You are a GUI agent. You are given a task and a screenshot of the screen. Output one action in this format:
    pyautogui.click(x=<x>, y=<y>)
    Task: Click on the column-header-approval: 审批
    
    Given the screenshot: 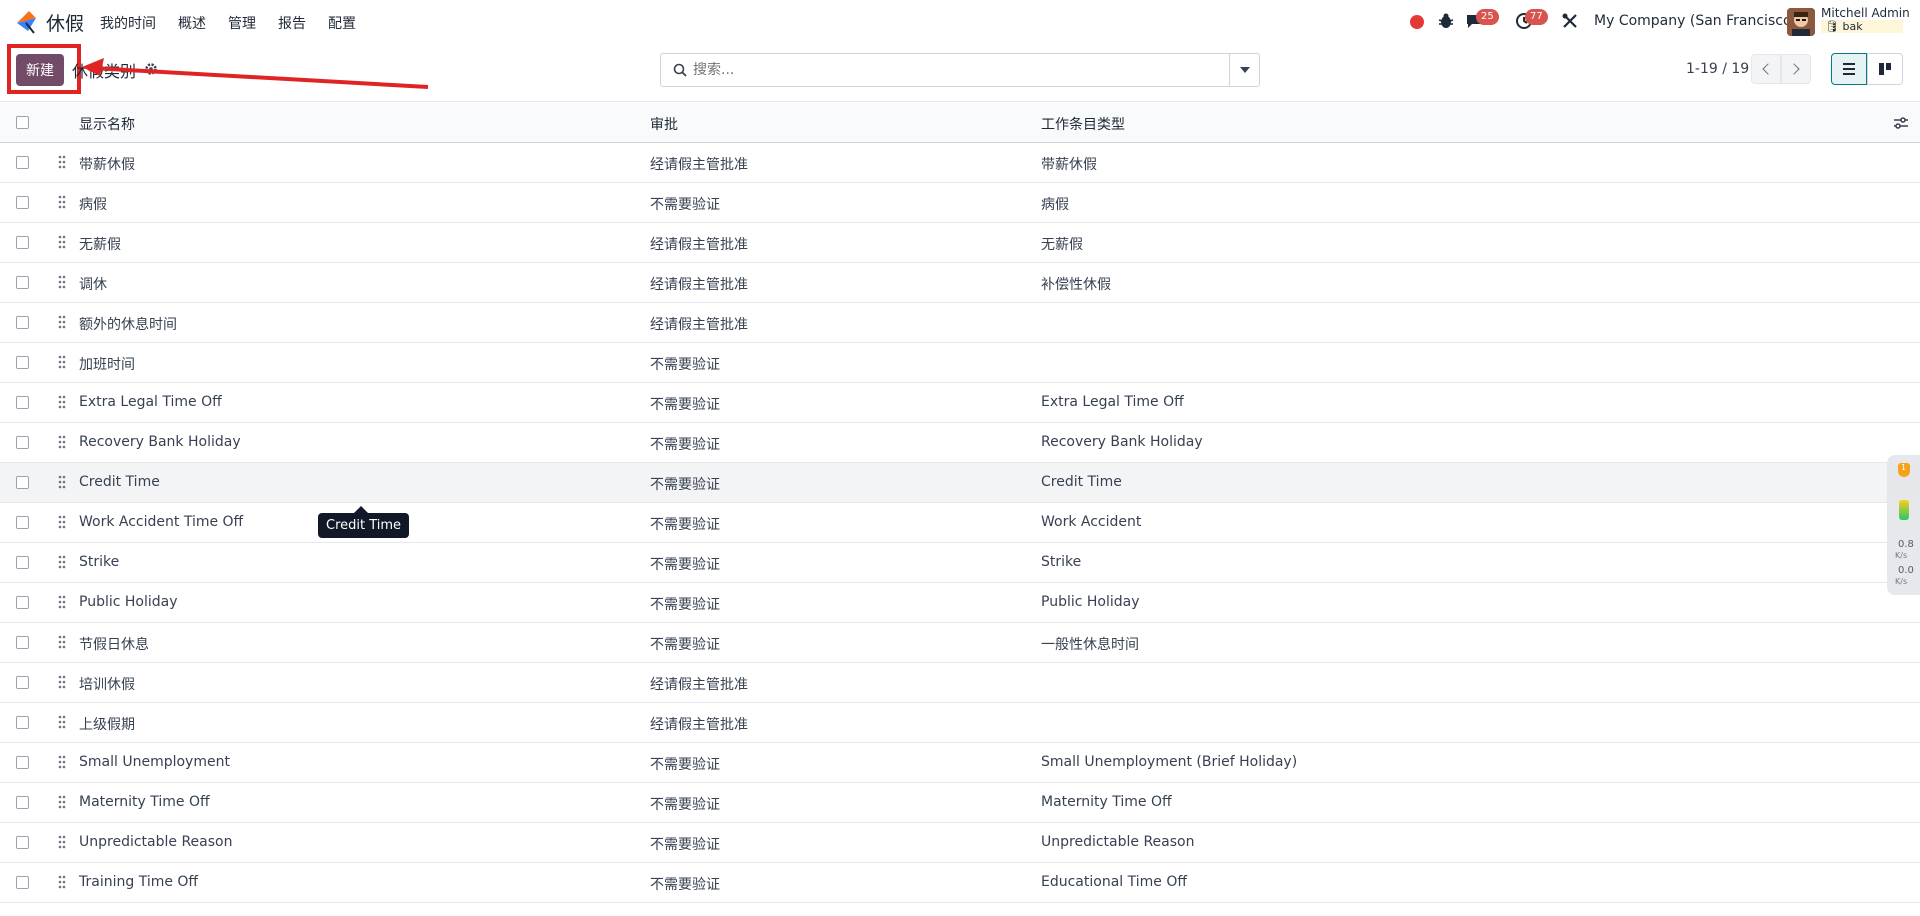 What is the action you would take?
    pyautogui.click(x=664, y=124)
    